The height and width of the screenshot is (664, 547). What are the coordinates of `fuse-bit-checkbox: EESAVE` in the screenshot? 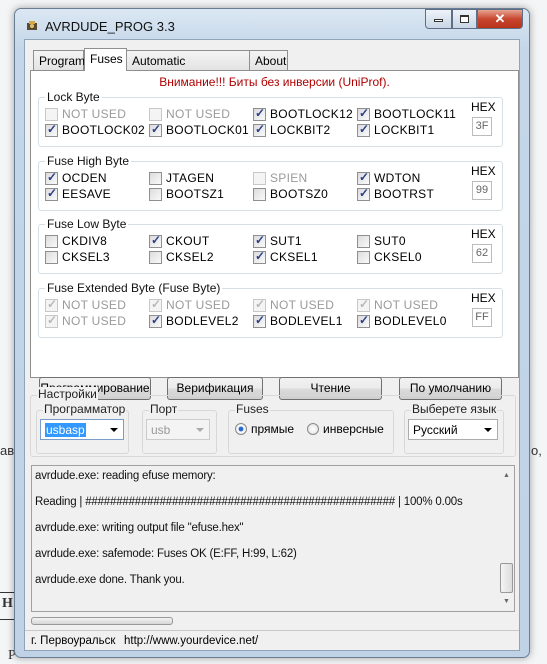 It's located at (78, 193).